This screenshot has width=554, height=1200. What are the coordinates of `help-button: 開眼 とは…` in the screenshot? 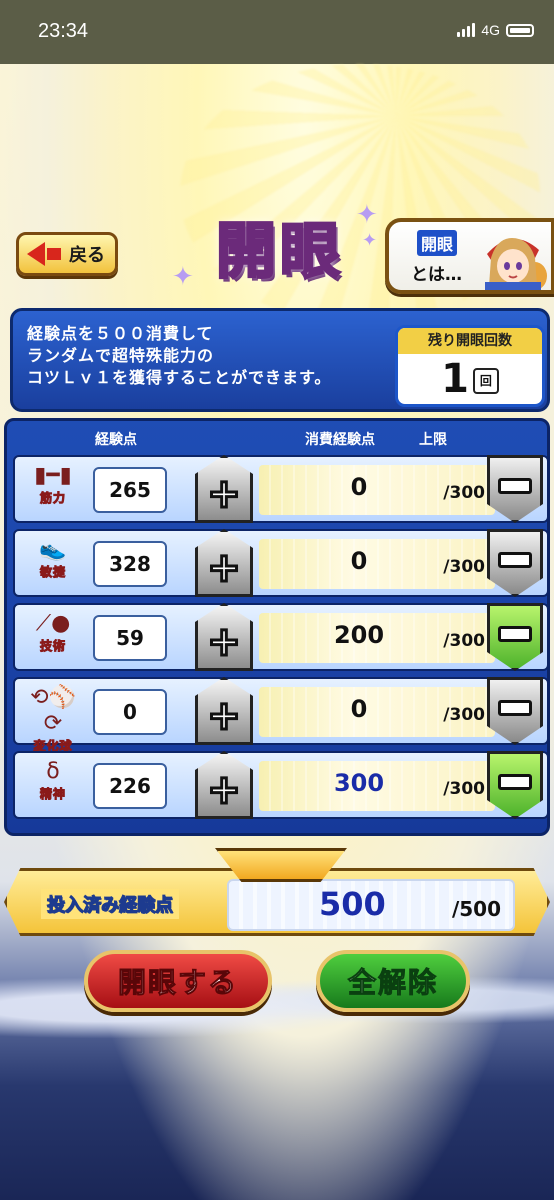 It's located at (469, 256).